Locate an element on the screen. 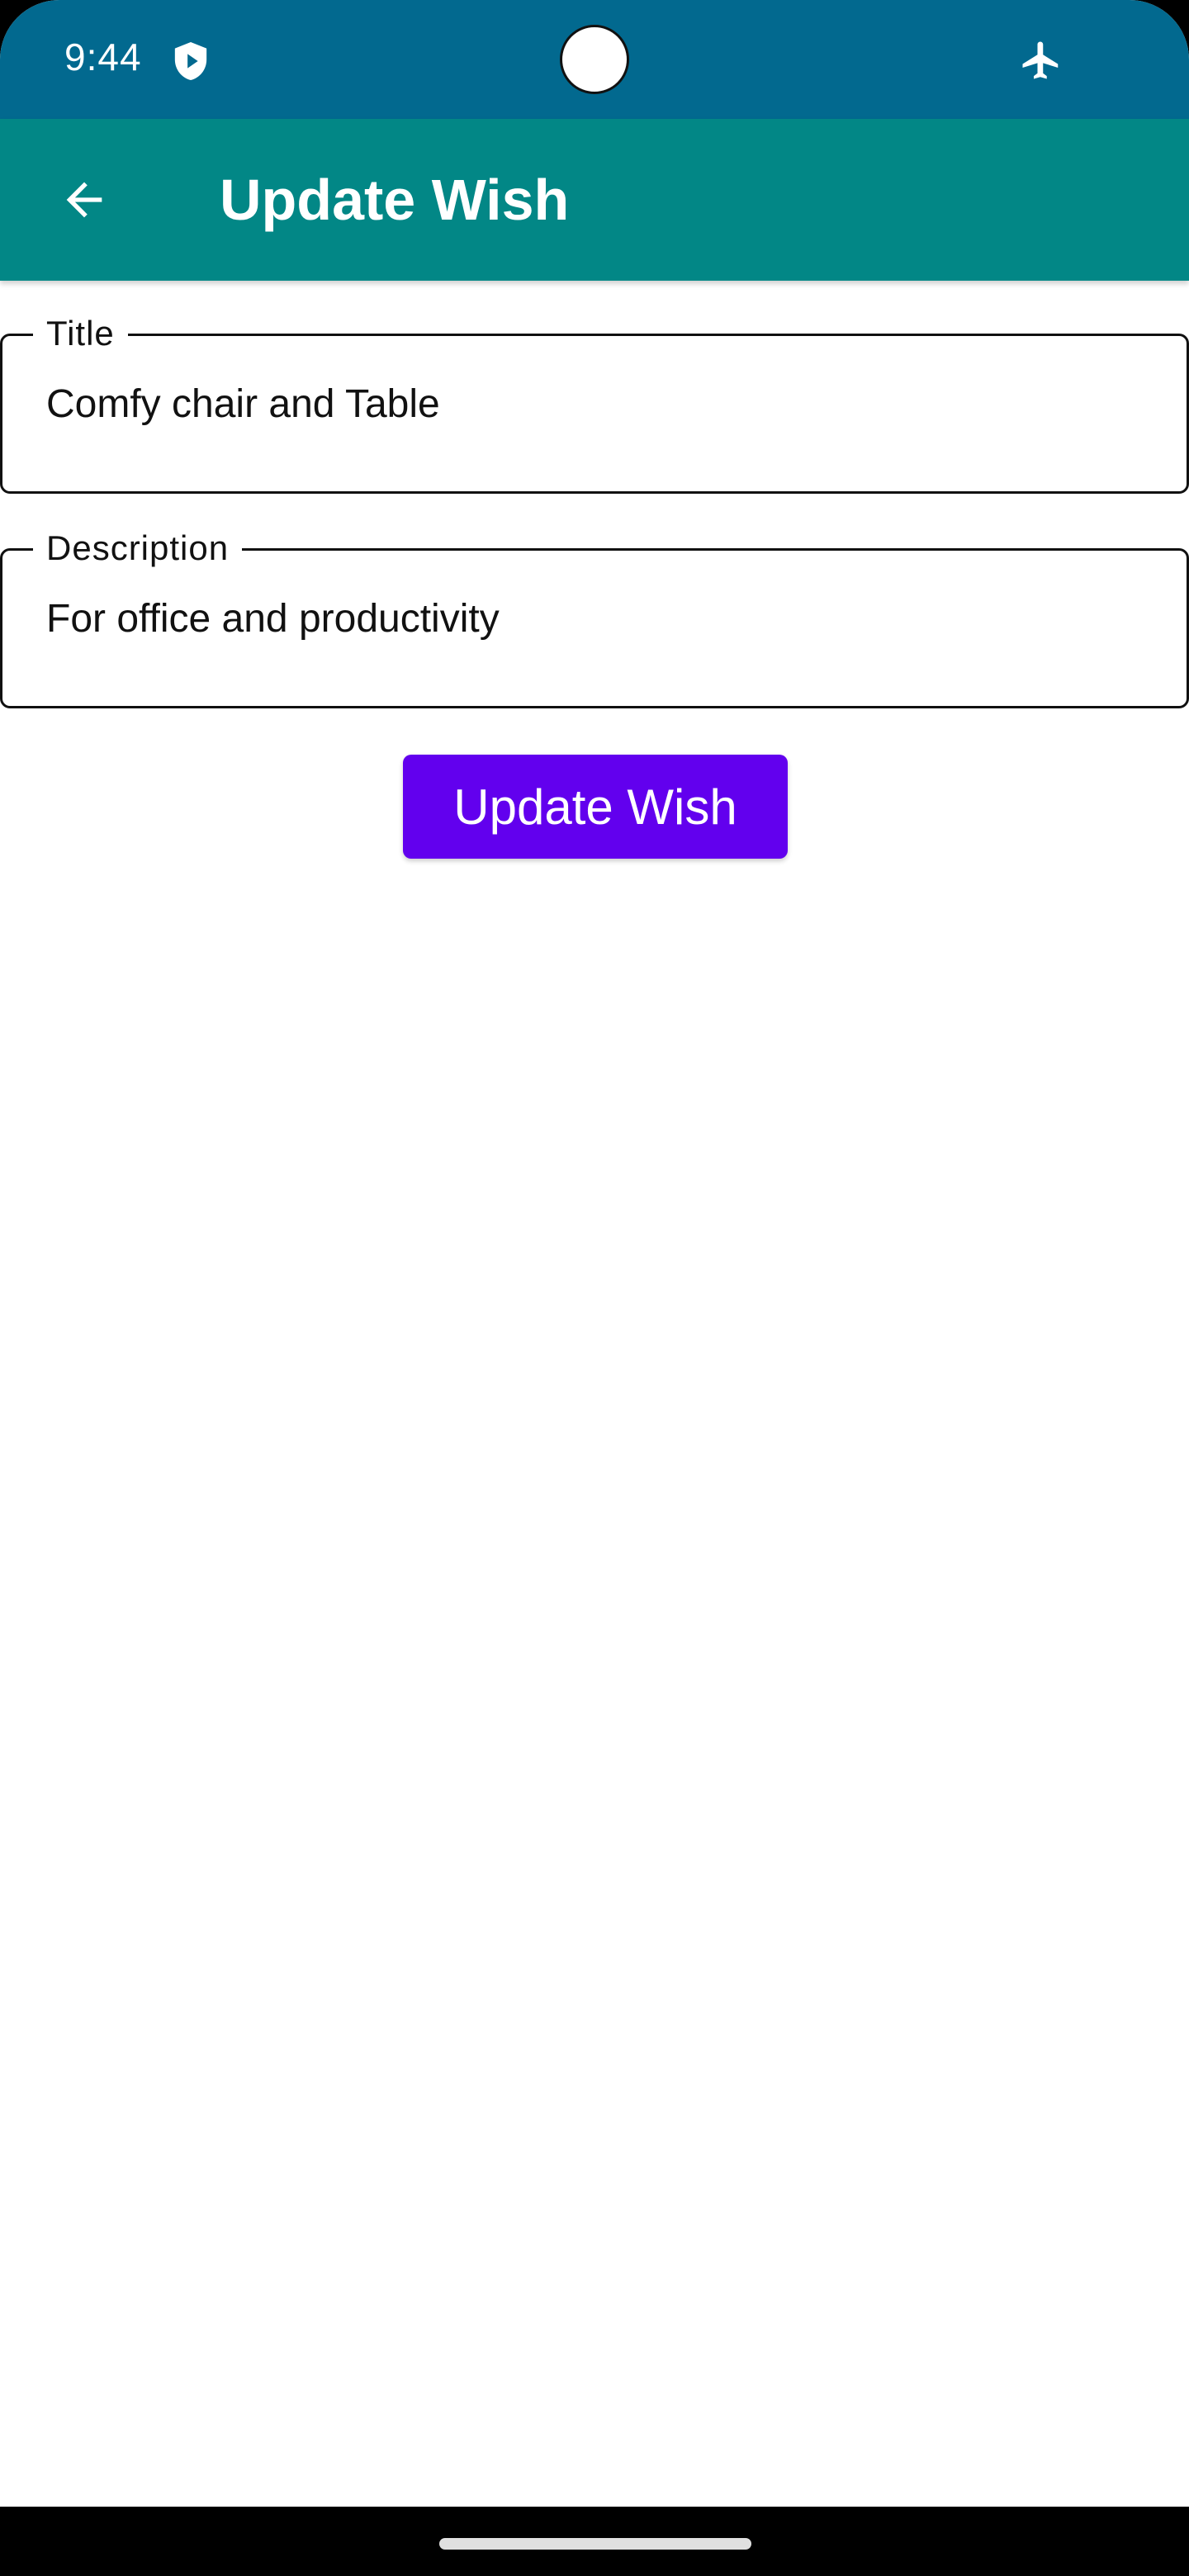 The image size is (1189, 2576). top-app-bar: Update Wish is located at coordinates (594, 200).